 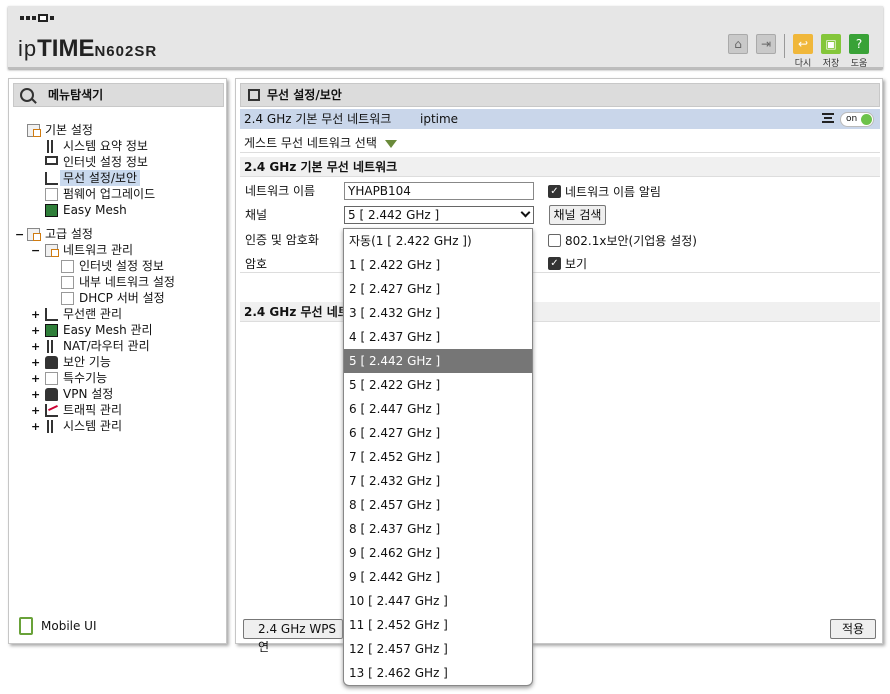 What do you see at coordinates (857, 119) in the screenshot?
I see `wireless-toggle: on` at bounding box center [857, 119].